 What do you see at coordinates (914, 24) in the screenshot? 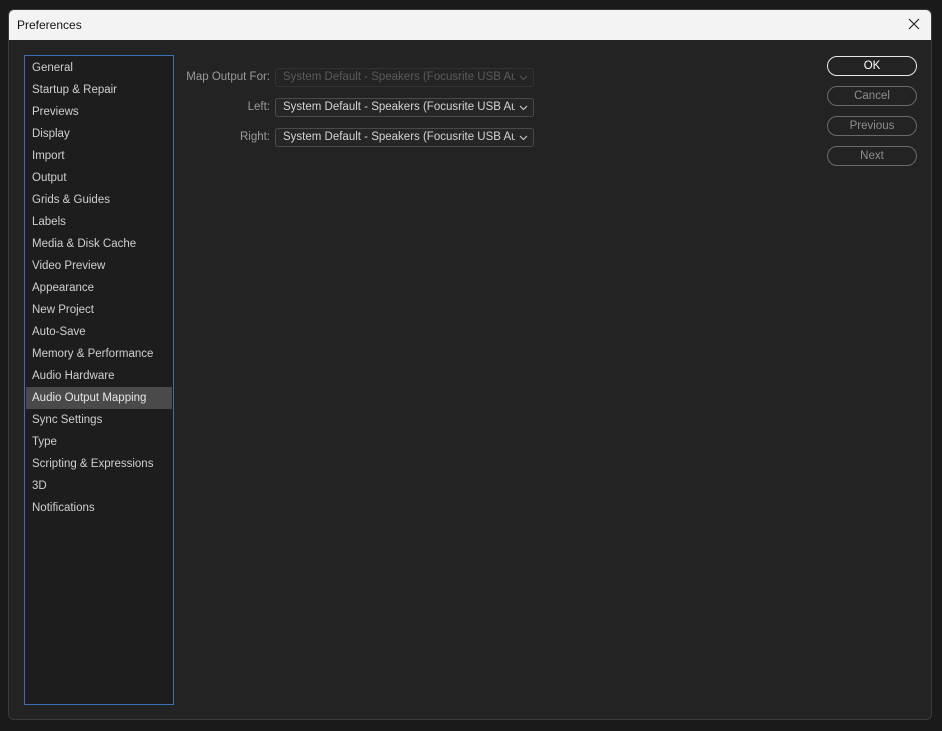
I see `close-icon` at bounding box center [914, 24].